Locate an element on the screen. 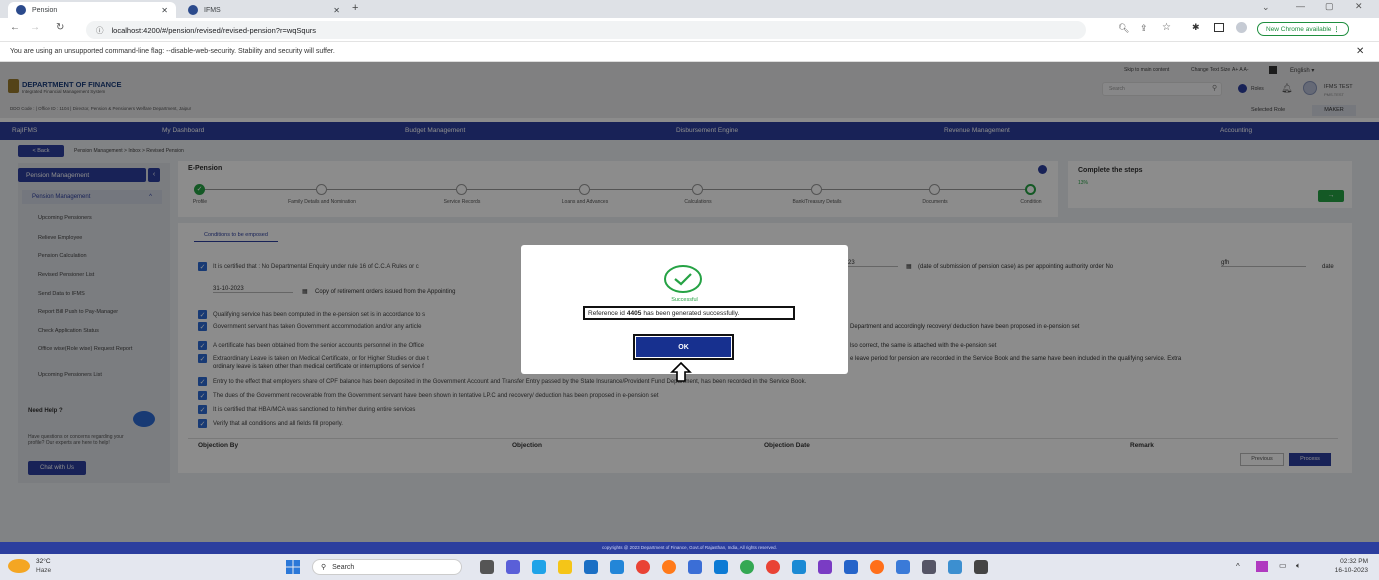 The image size is (1379, 580). taskbar-search-input: ⚲ Search is located at coordinates (387, 567).